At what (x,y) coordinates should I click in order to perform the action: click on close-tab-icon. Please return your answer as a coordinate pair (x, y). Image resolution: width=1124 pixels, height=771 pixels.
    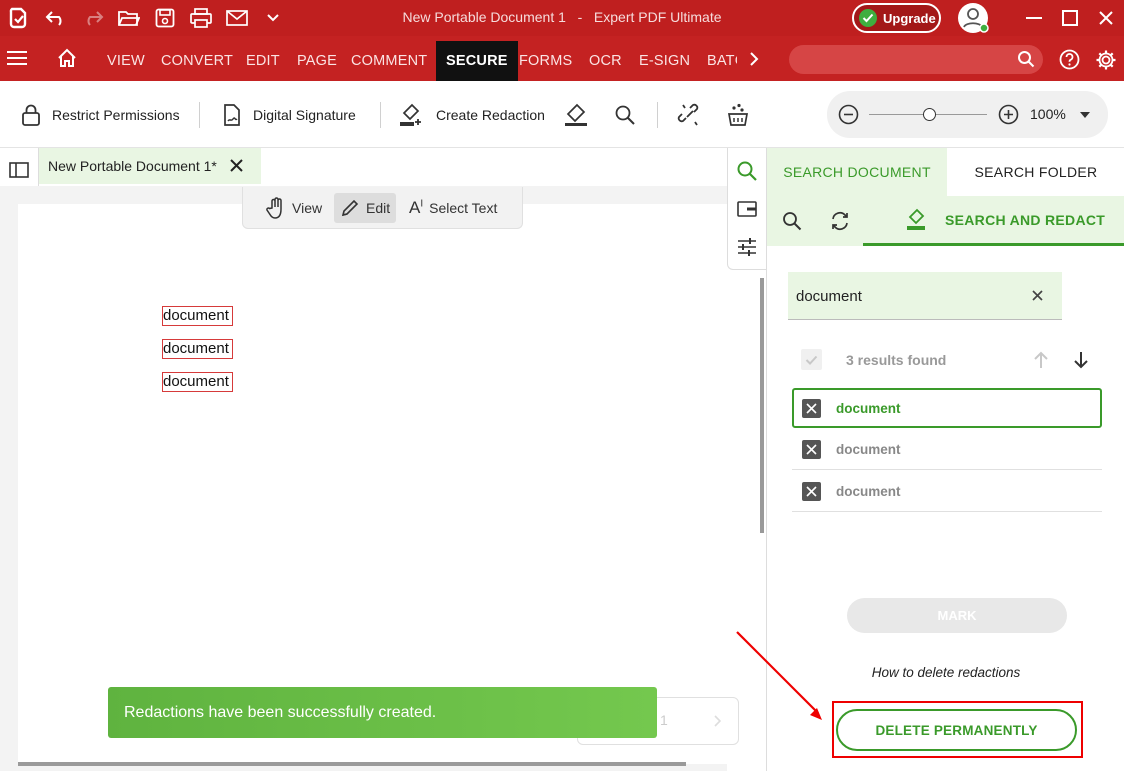
    Looking at the image, I should click on (236, 165).